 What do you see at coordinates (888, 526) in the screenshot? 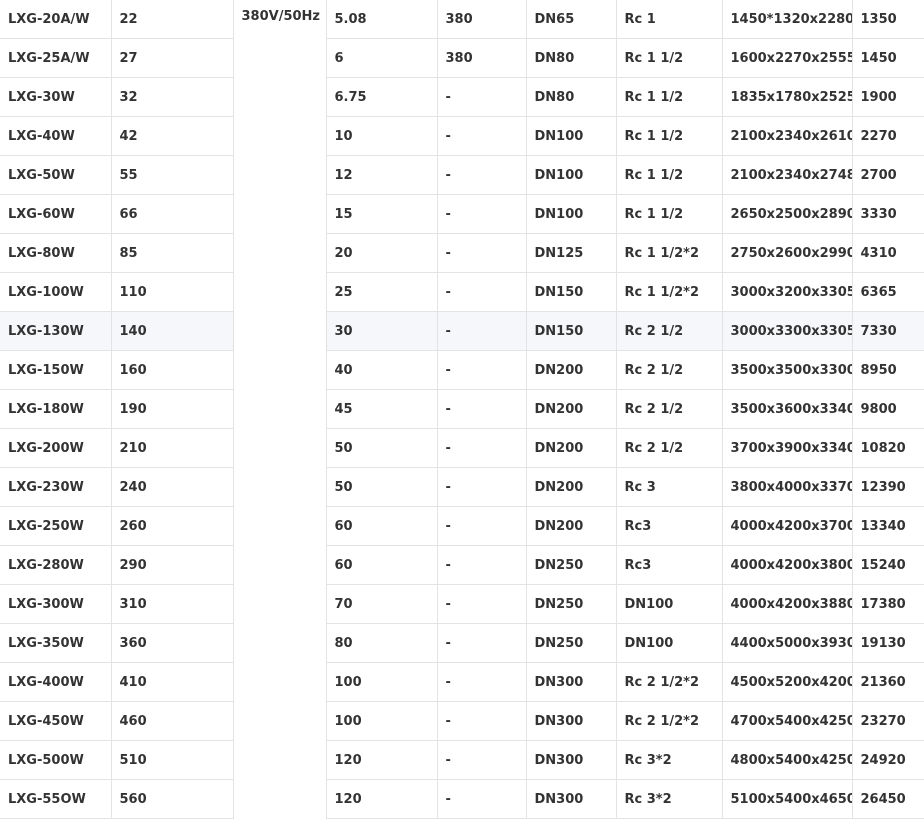
I see `cell-dimensions: 13340` at bounding box center [888, 526].